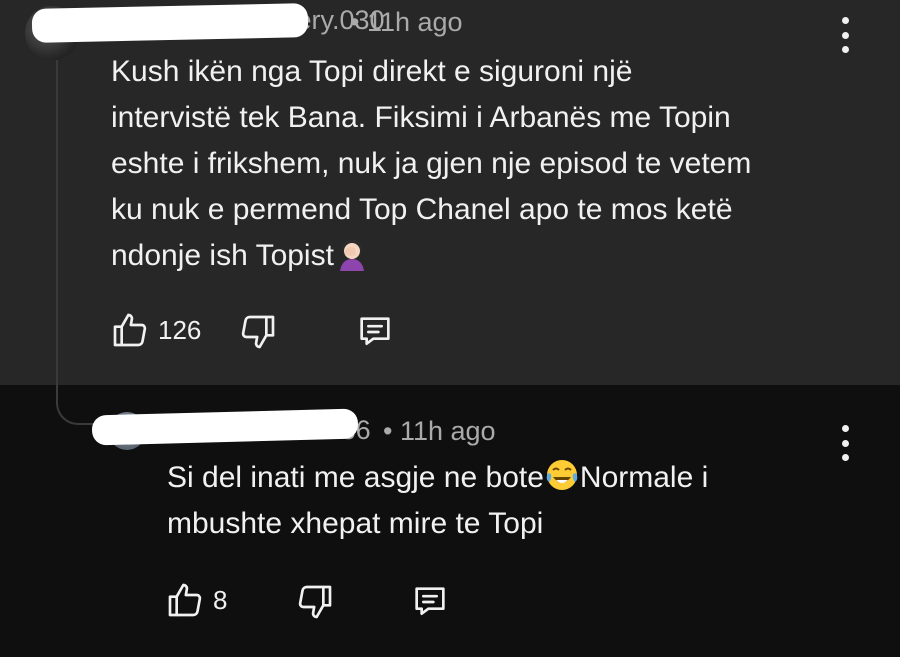 The width and height of the screenshot is (900, 657). Describe the element at coordinates (222, 255) in the screenshot. I see `comment-line: ndonje ish Topist` at that location.